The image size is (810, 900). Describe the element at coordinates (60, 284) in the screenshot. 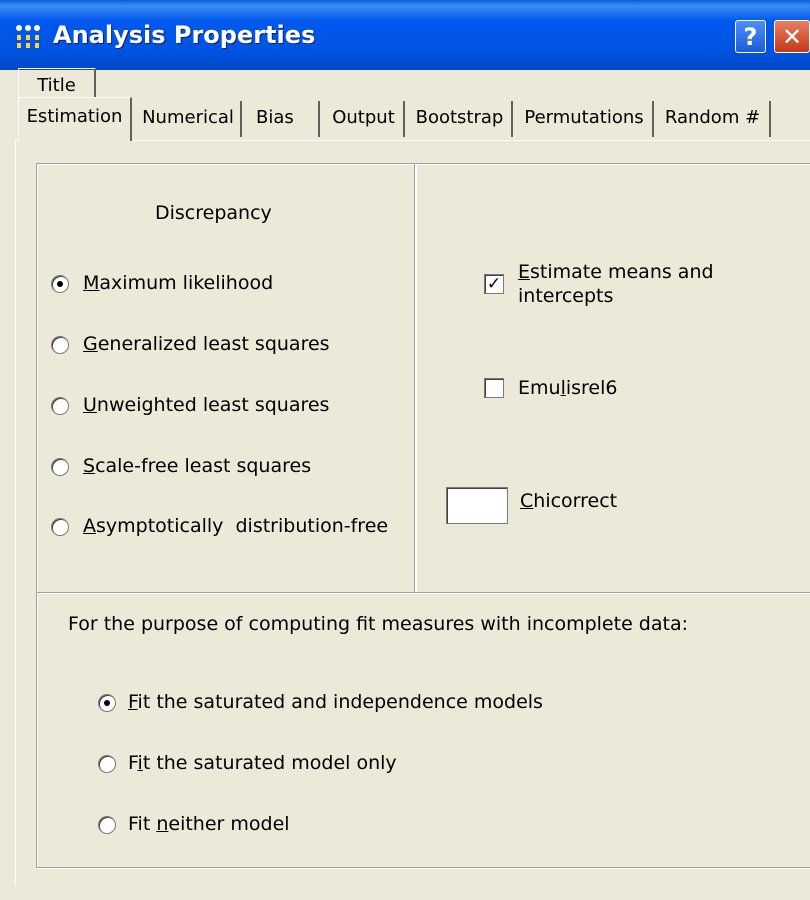

I see `radio-maximum-likelihood` at that location.